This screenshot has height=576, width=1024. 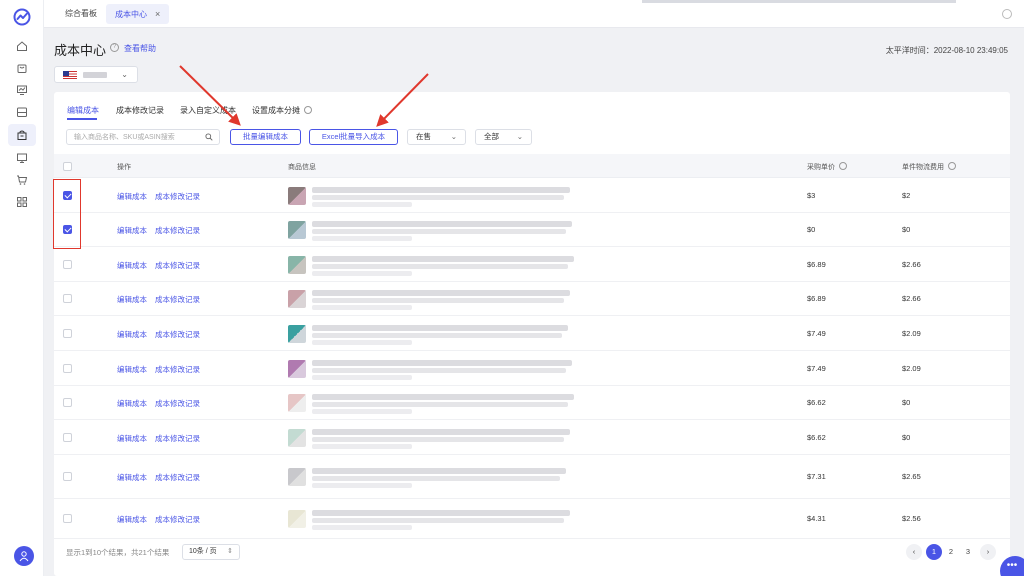 I want to click on unit-cost-value: $3, so click(x=811, y=195).